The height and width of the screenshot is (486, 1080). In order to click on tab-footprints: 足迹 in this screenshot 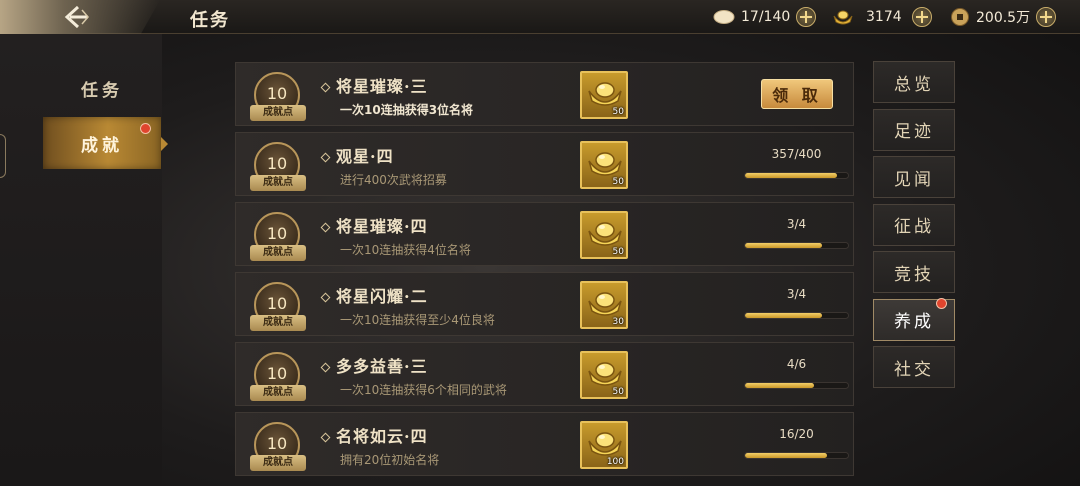, I will do `click(914, 129)`.